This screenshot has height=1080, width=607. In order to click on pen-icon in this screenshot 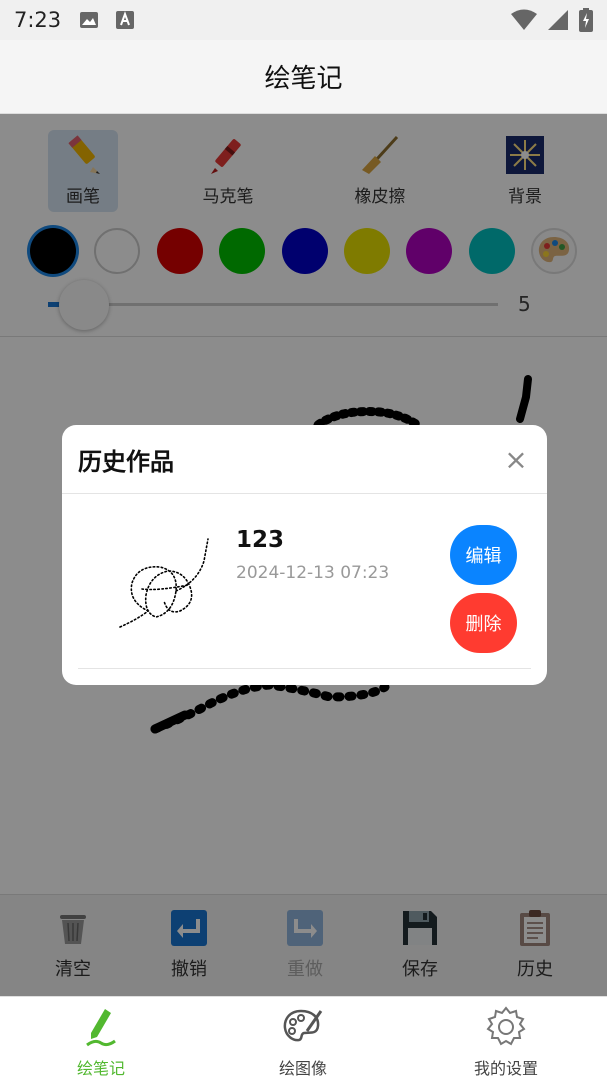, I will do `click(101, 1028)`.